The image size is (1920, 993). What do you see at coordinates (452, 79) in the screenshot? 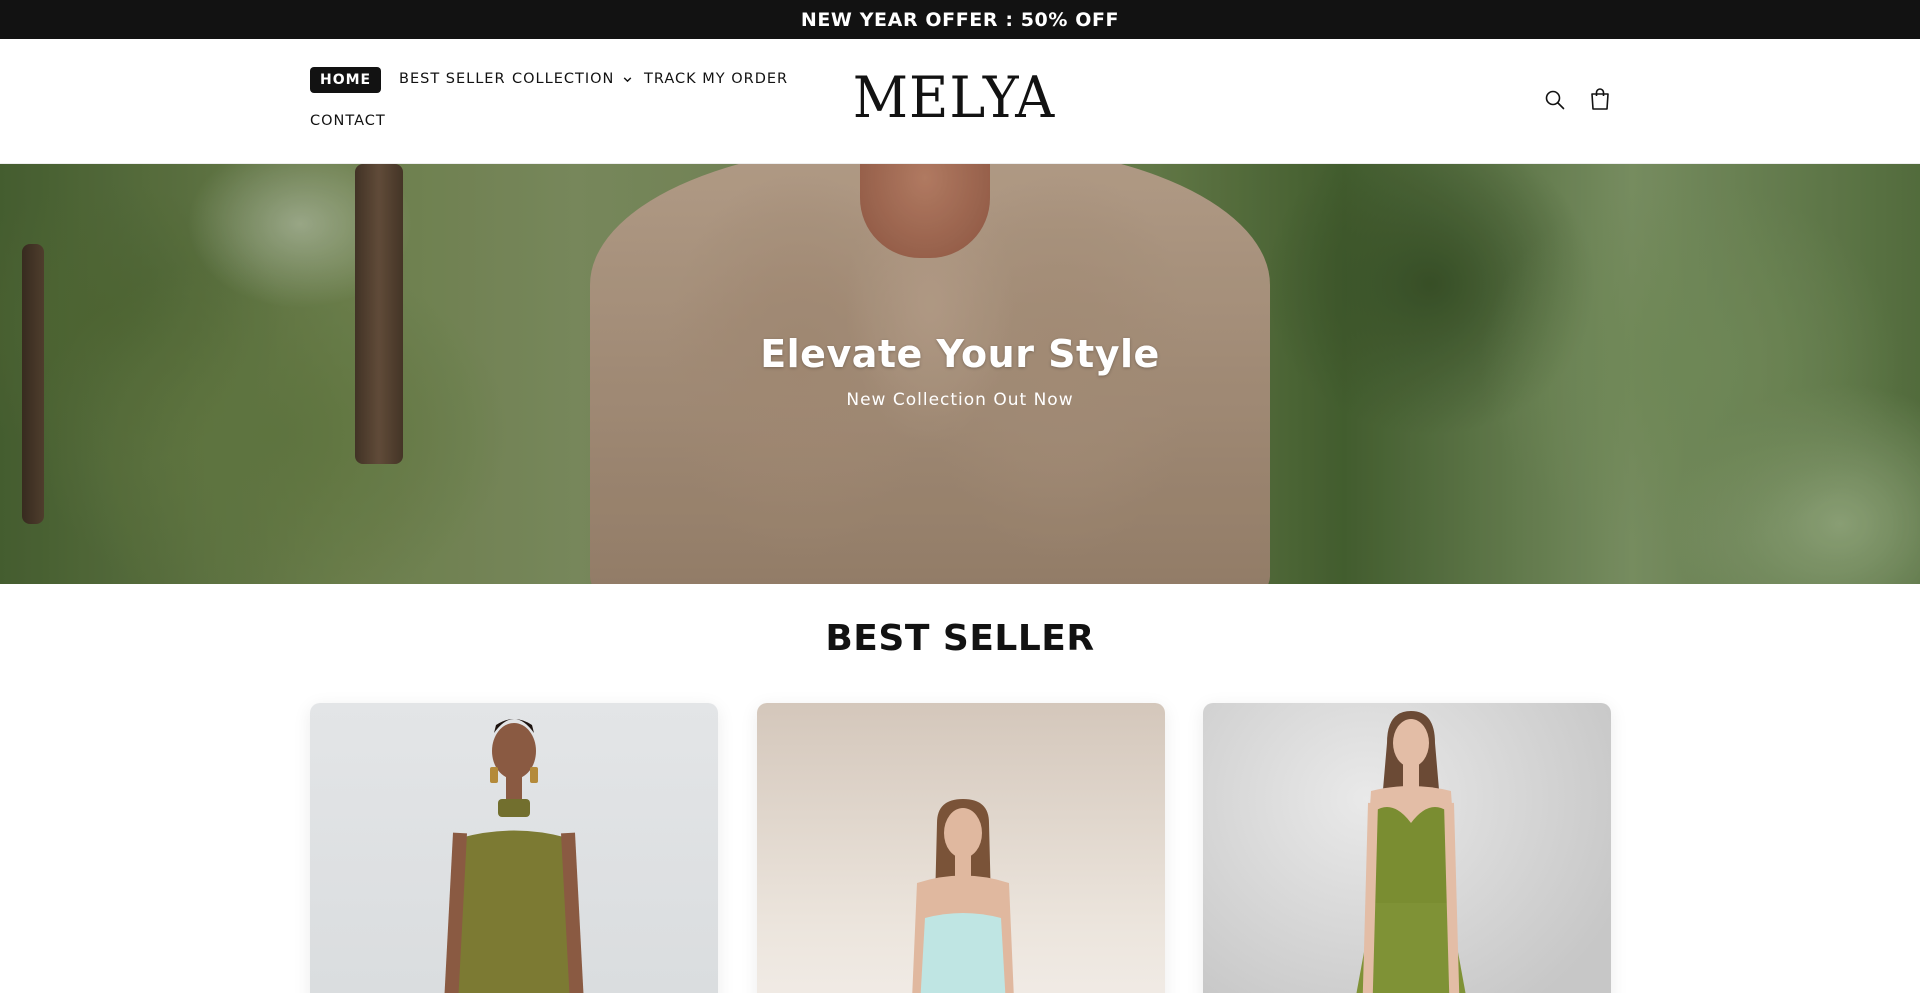
I see `nav-best-seller-link: BEST SELLER` at bounding box center [452, 79].